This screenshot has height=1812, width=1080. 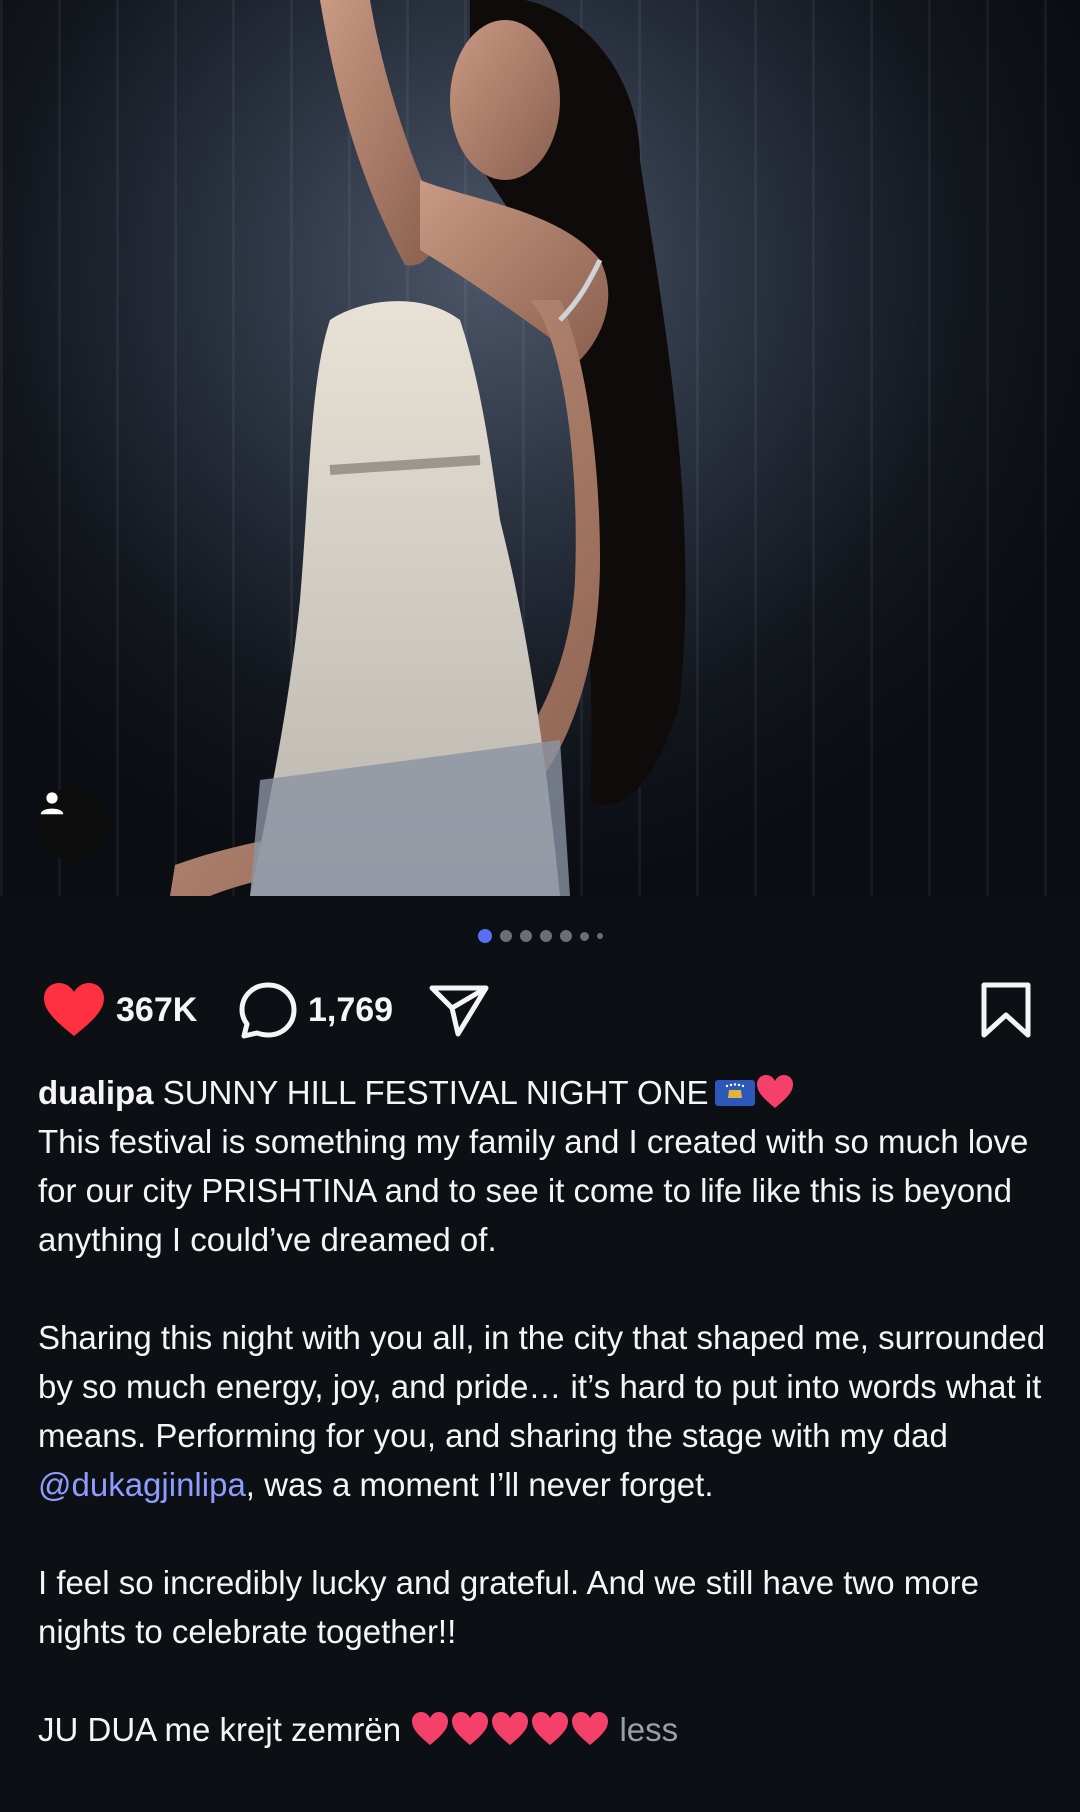 What do you see at coordinates (220, 1729) in the screenshot?
I see `caption-paragraph-4-text: JU DUA me krejt zemrën` at bounding box center [220, 1729].